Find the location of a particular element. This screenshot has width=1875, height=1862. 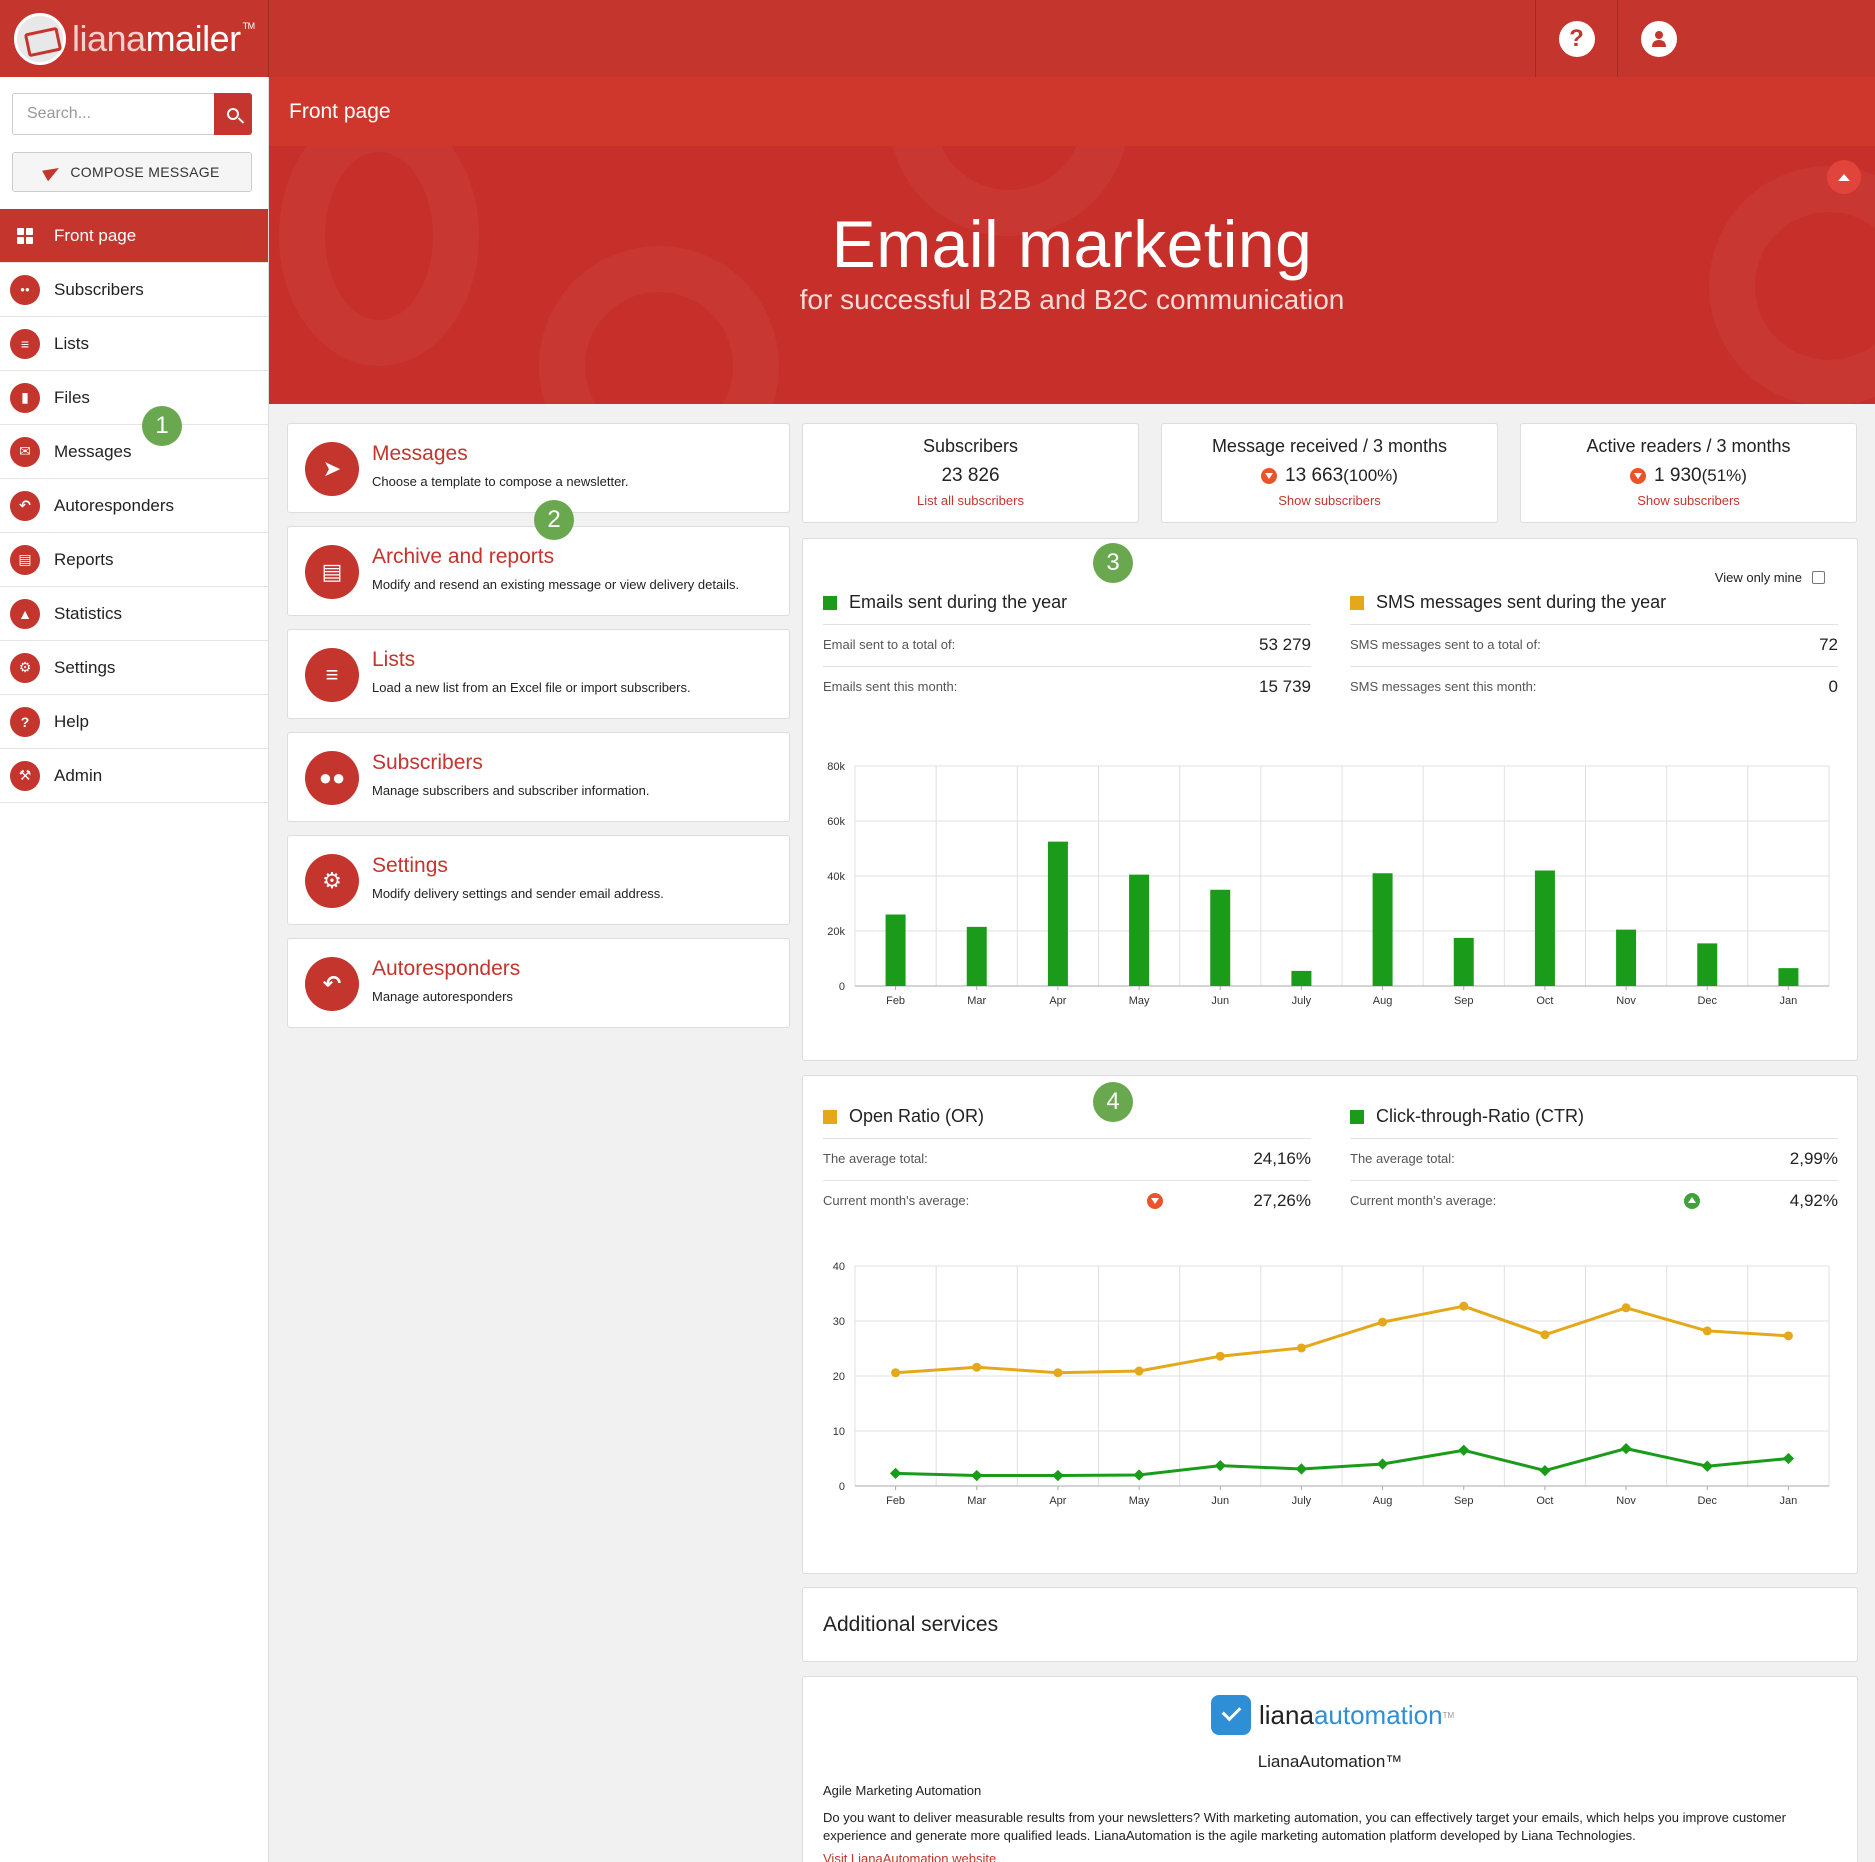

x-tick-label: July is located at coordinates (1302, 1501).